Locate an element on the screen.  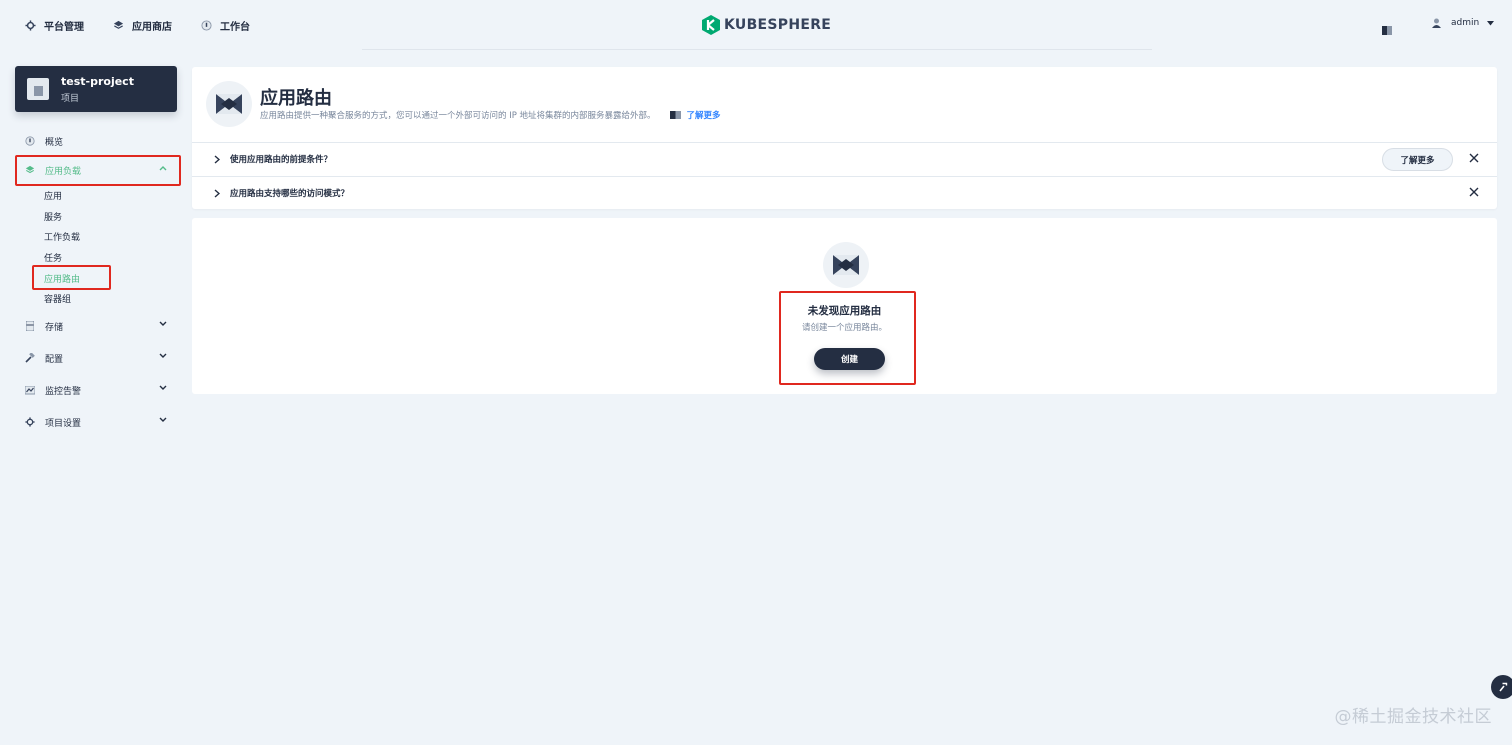
brand-name: KUBESPHERE is located at coordinates (778, 25).